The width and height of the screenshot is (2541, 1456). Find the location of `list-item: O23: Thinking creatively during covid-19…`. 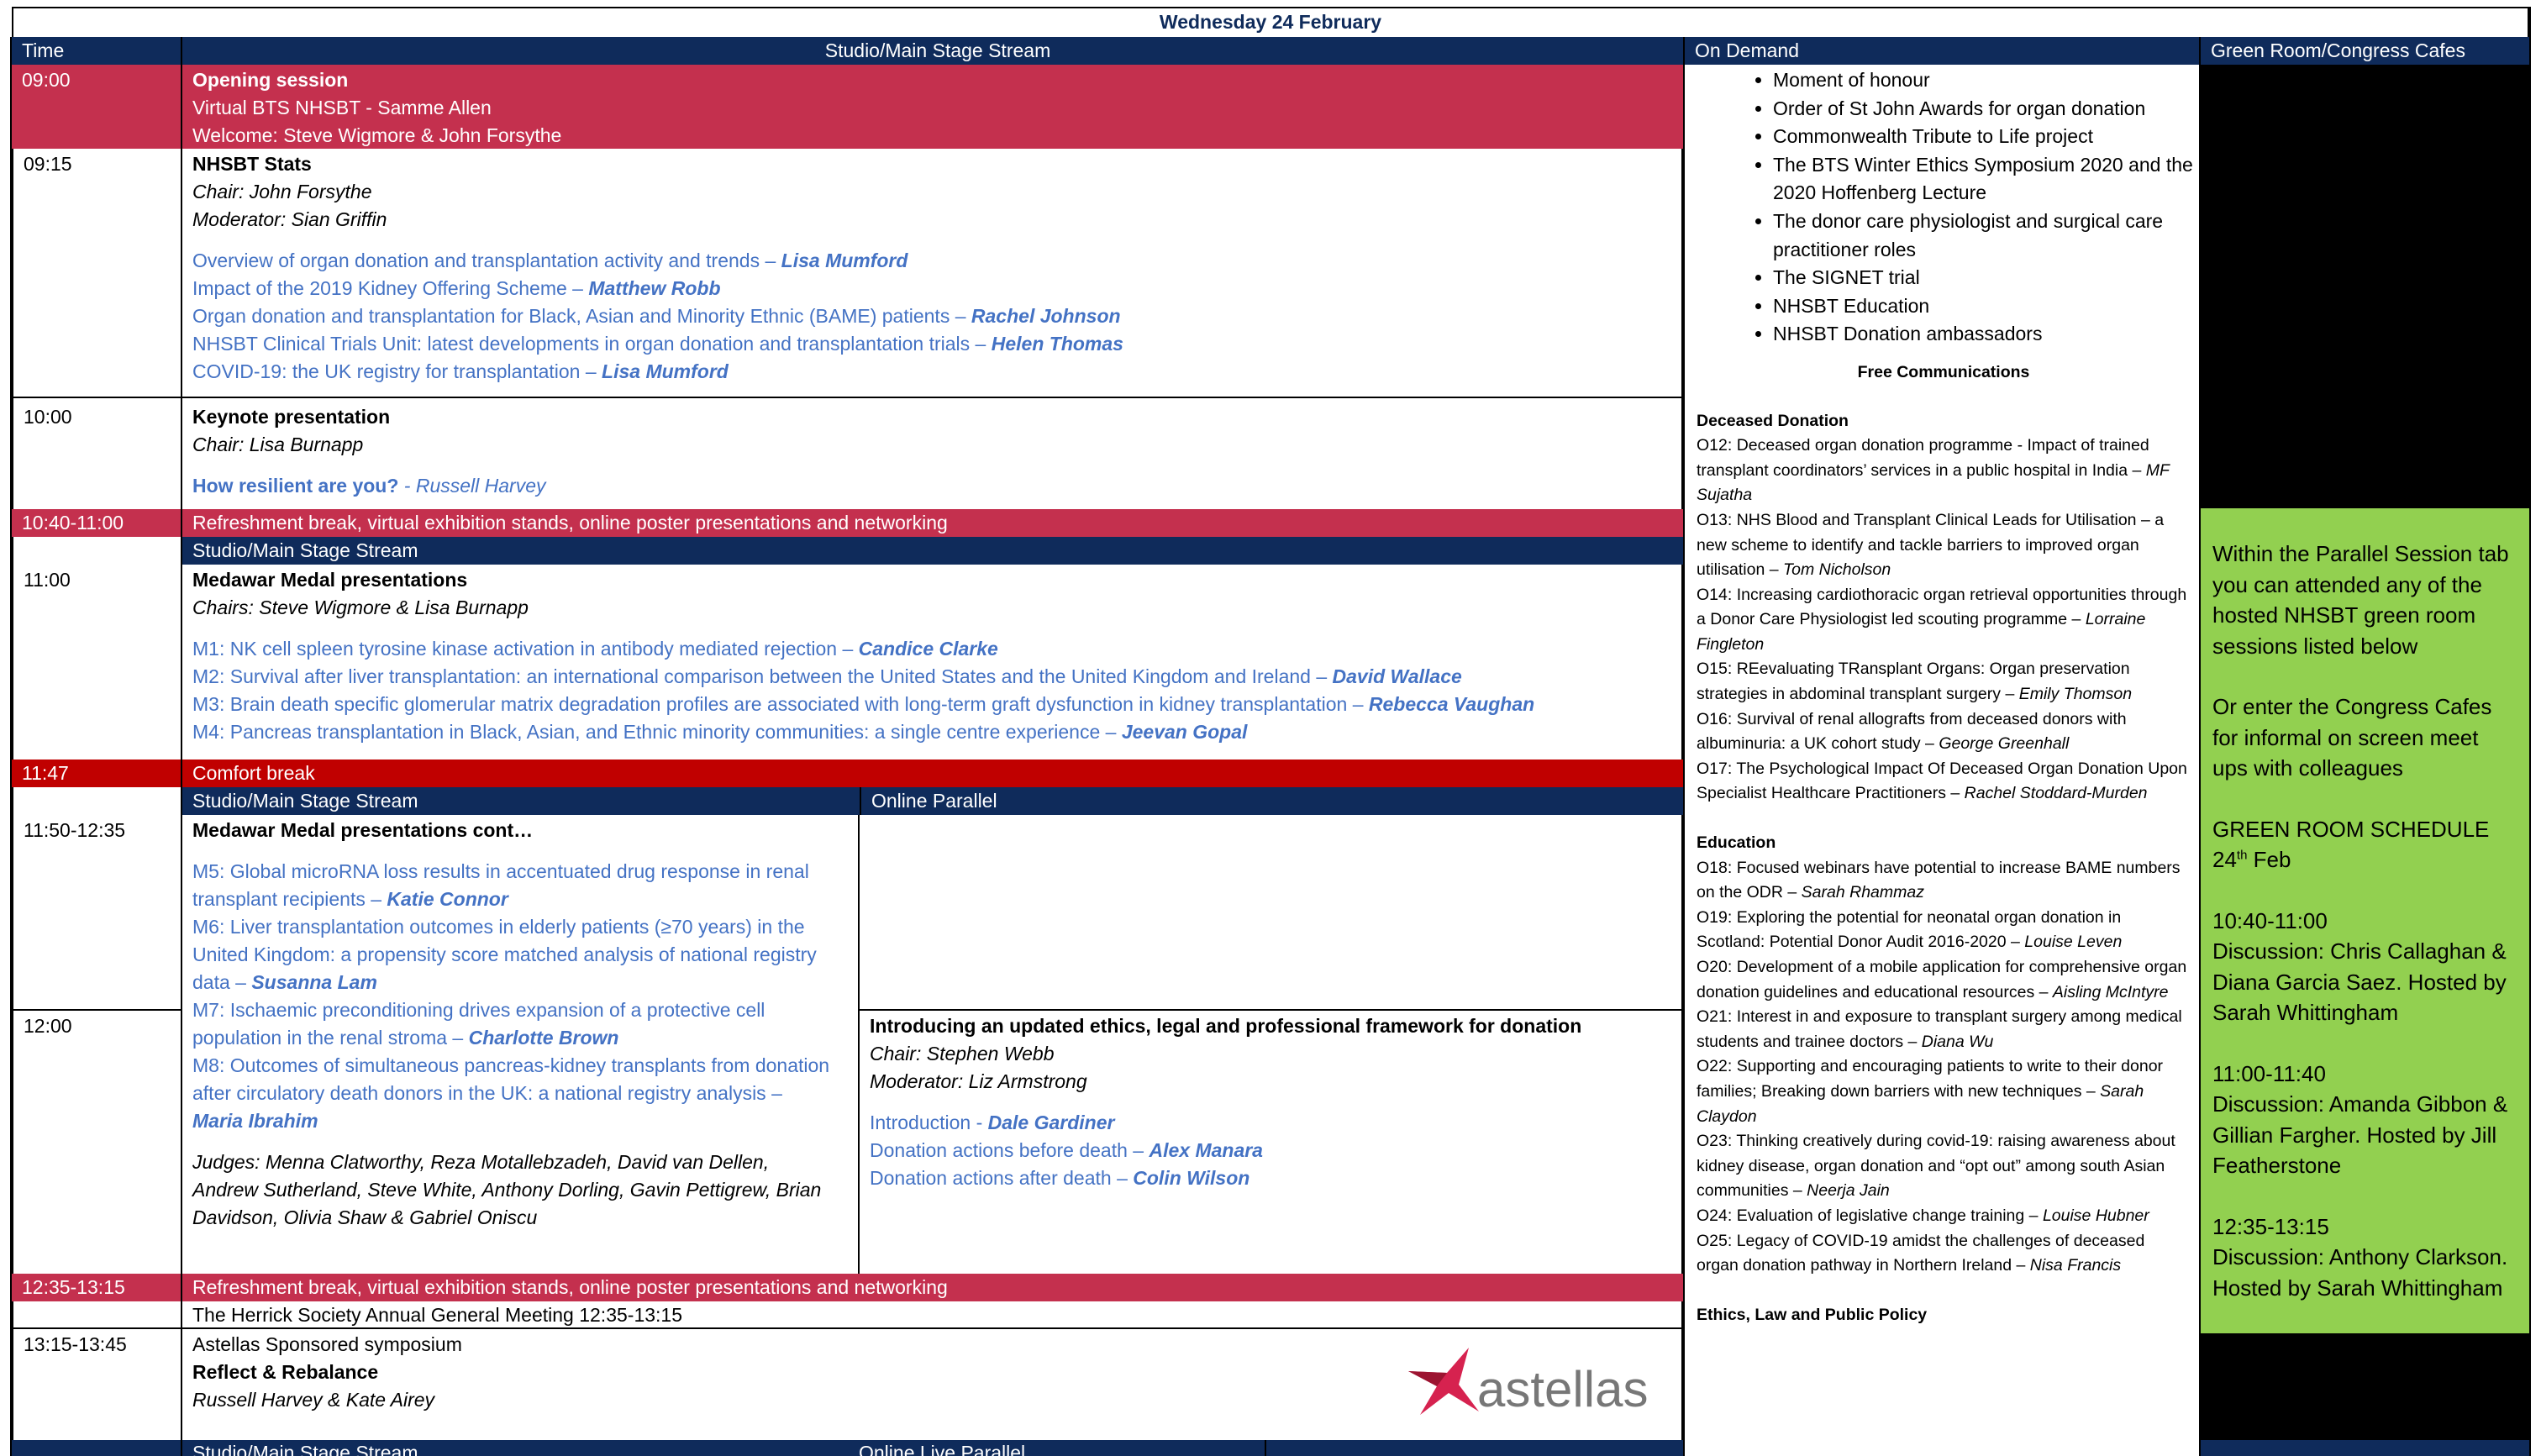

list-item: O23: Thinking creatively during covid-19… is located at coordinates (1944, 1166).